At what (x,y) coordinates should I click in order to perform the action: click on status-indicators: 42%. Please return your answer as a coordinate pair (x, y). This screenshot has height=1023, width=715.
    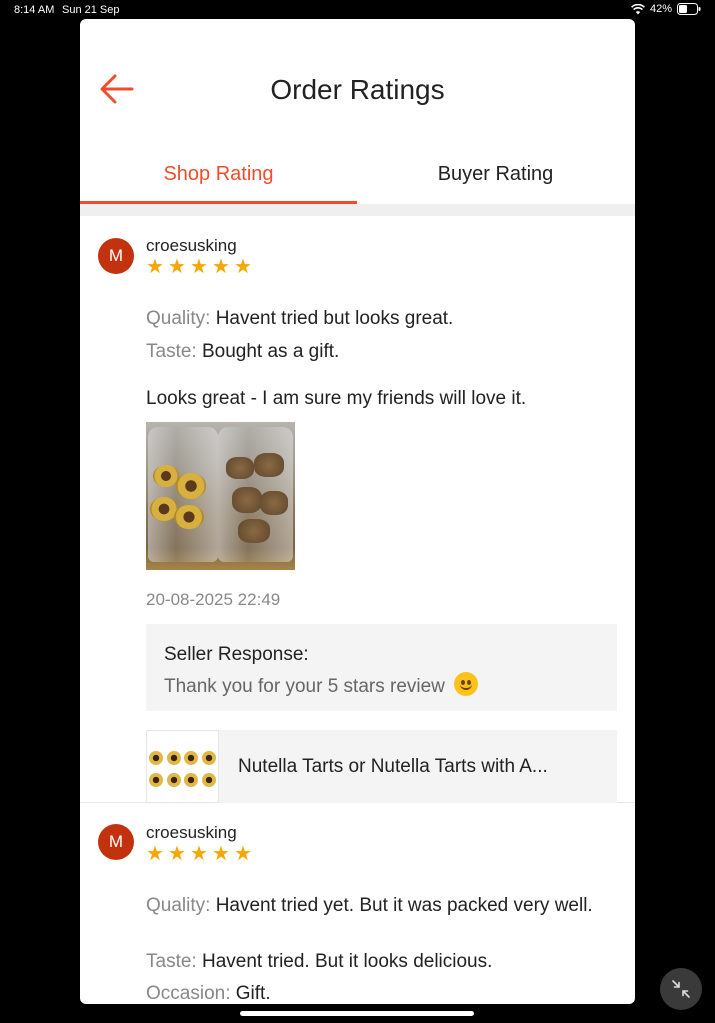
    Looking at the image, I should click on (666, 9).